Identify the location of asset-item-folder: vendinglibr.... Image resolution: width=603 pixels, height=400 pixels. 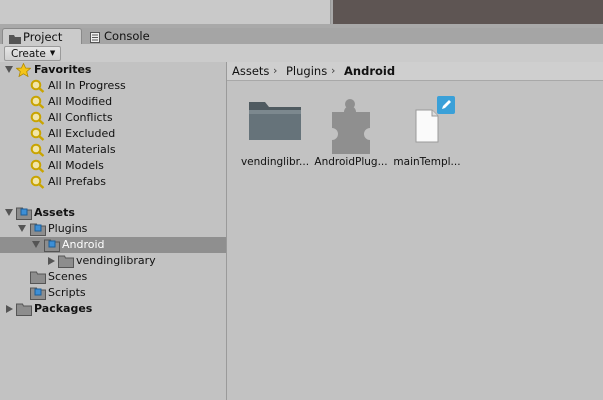
(275, 132).